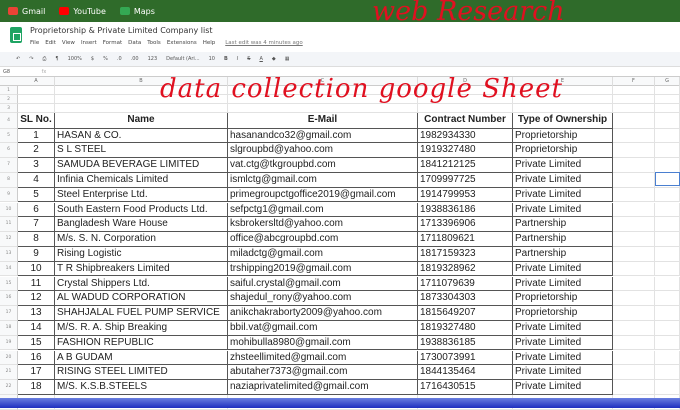 This screenshot has height=410, width=680. Describe the element at coordinates (36, 136) in the screenshot. I see `cell: 1` at that location.